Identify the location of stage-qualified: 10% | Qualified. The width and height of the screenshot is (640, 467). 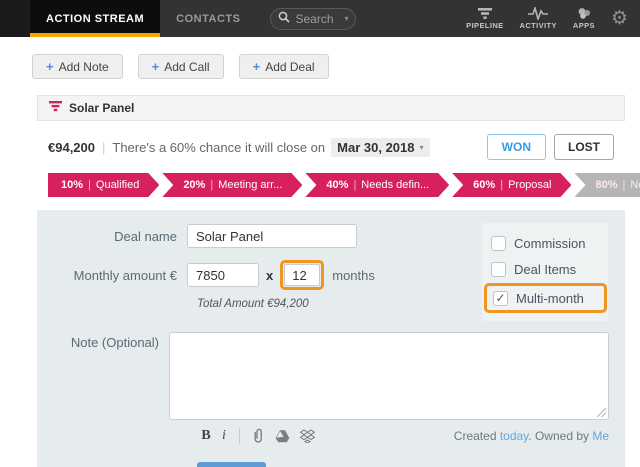
(103, 185).